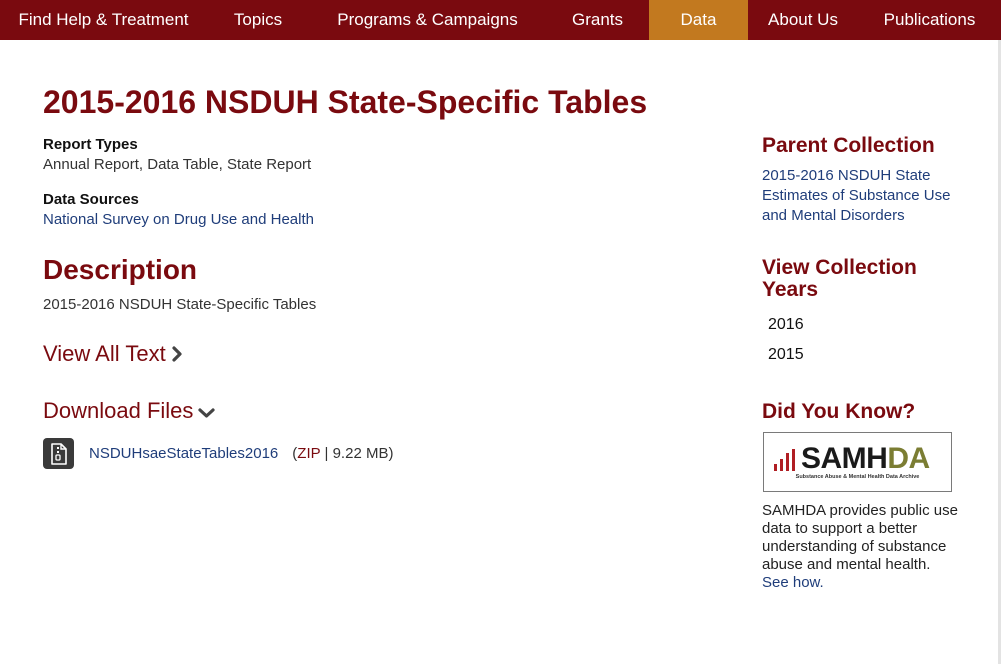 This screenshot has width=1001, height=664. Describe the element at coordinates (793, 582) in the screenshot. I see `see-how-link: See how.` at that location.